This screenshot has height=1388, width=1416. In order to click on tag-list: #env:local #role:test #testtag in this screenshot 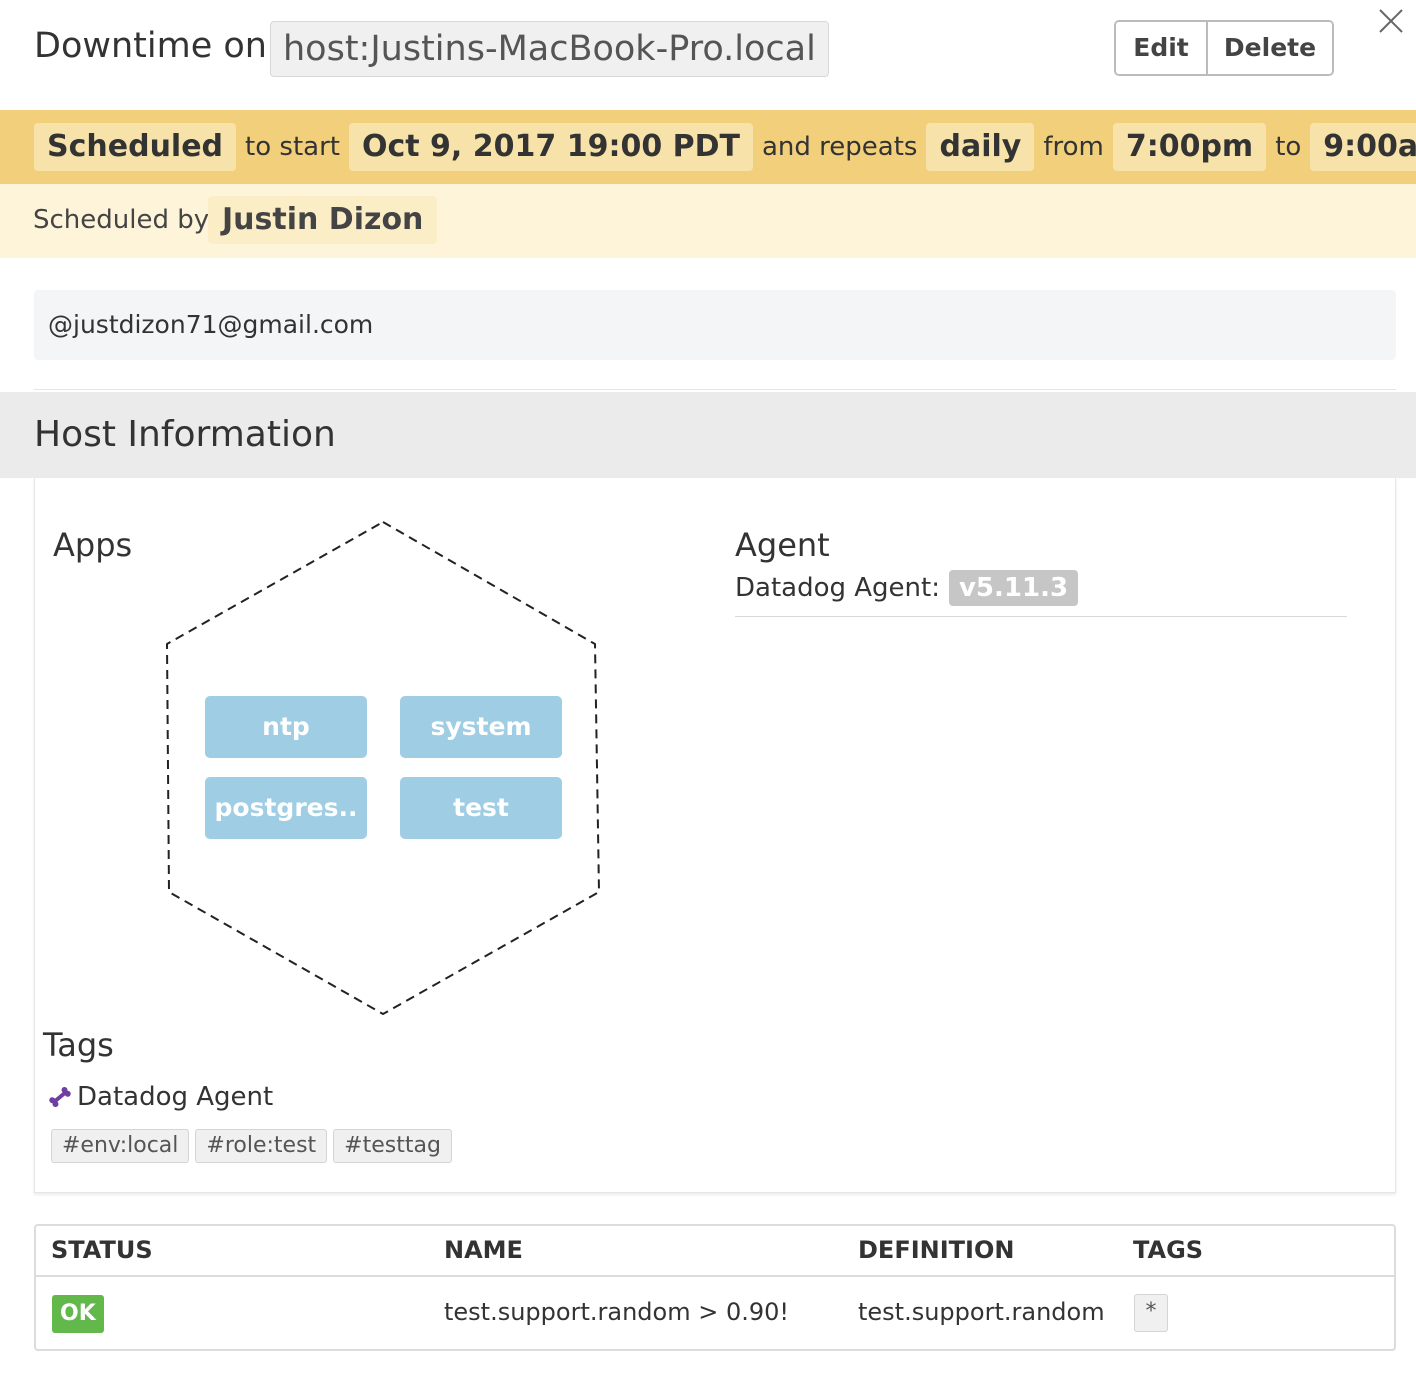, I will do `click(251, 1146)`.